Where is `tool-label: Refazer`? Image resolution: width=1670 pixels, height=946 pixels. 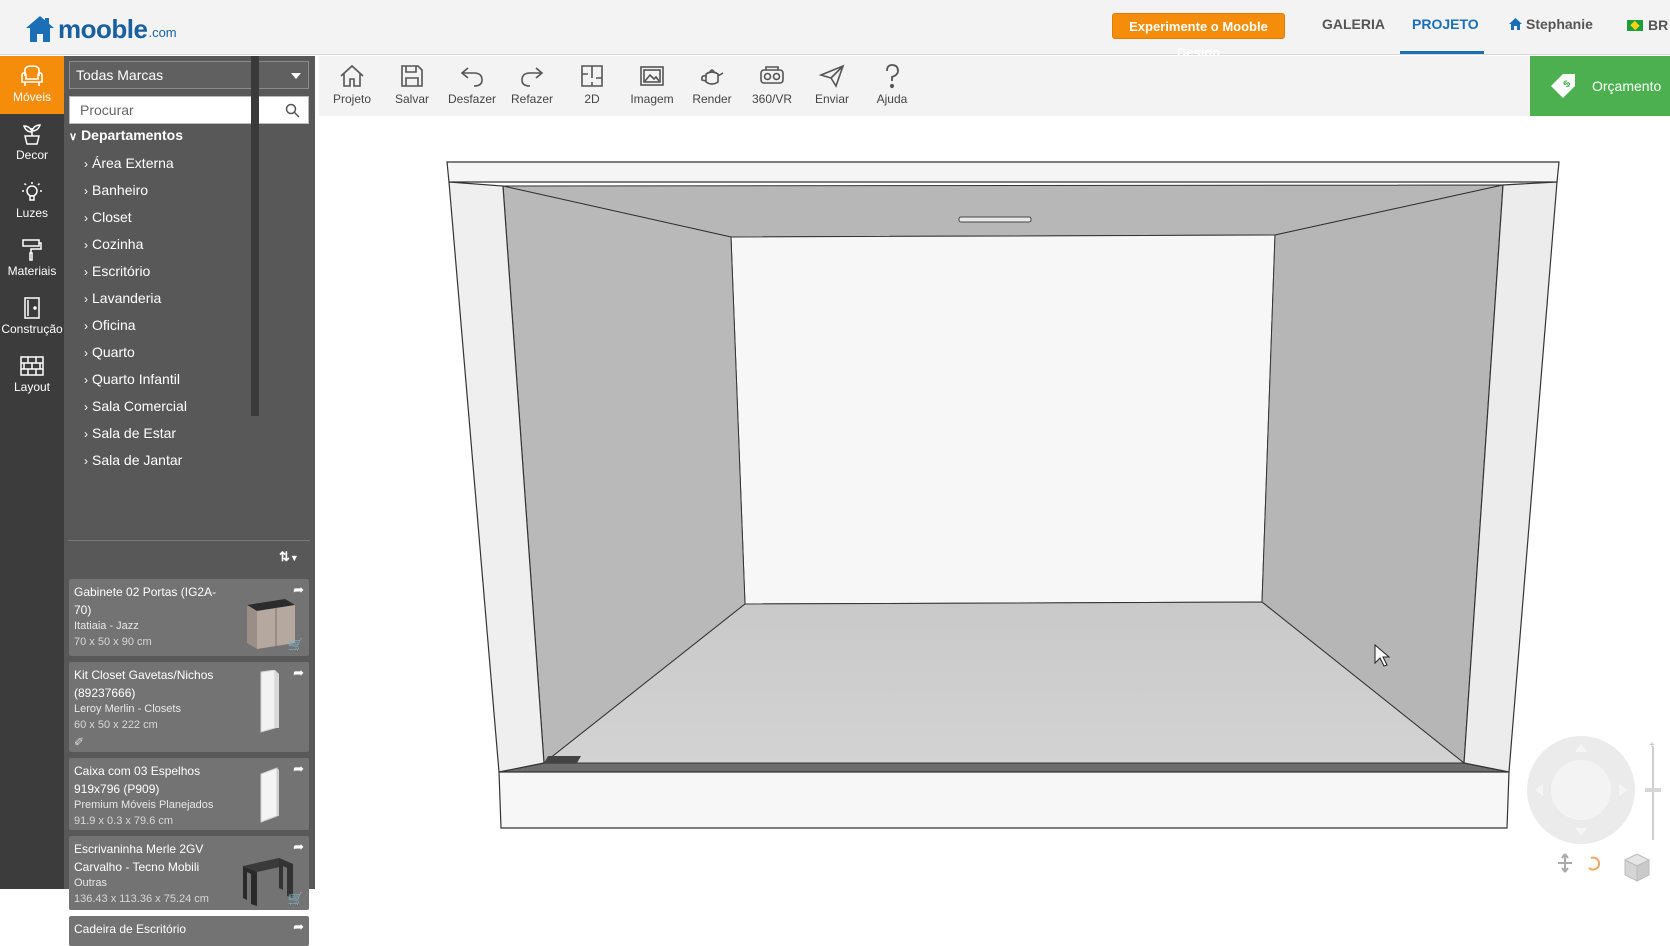 tool-label: Refazer is located at coordinates (532, 99).